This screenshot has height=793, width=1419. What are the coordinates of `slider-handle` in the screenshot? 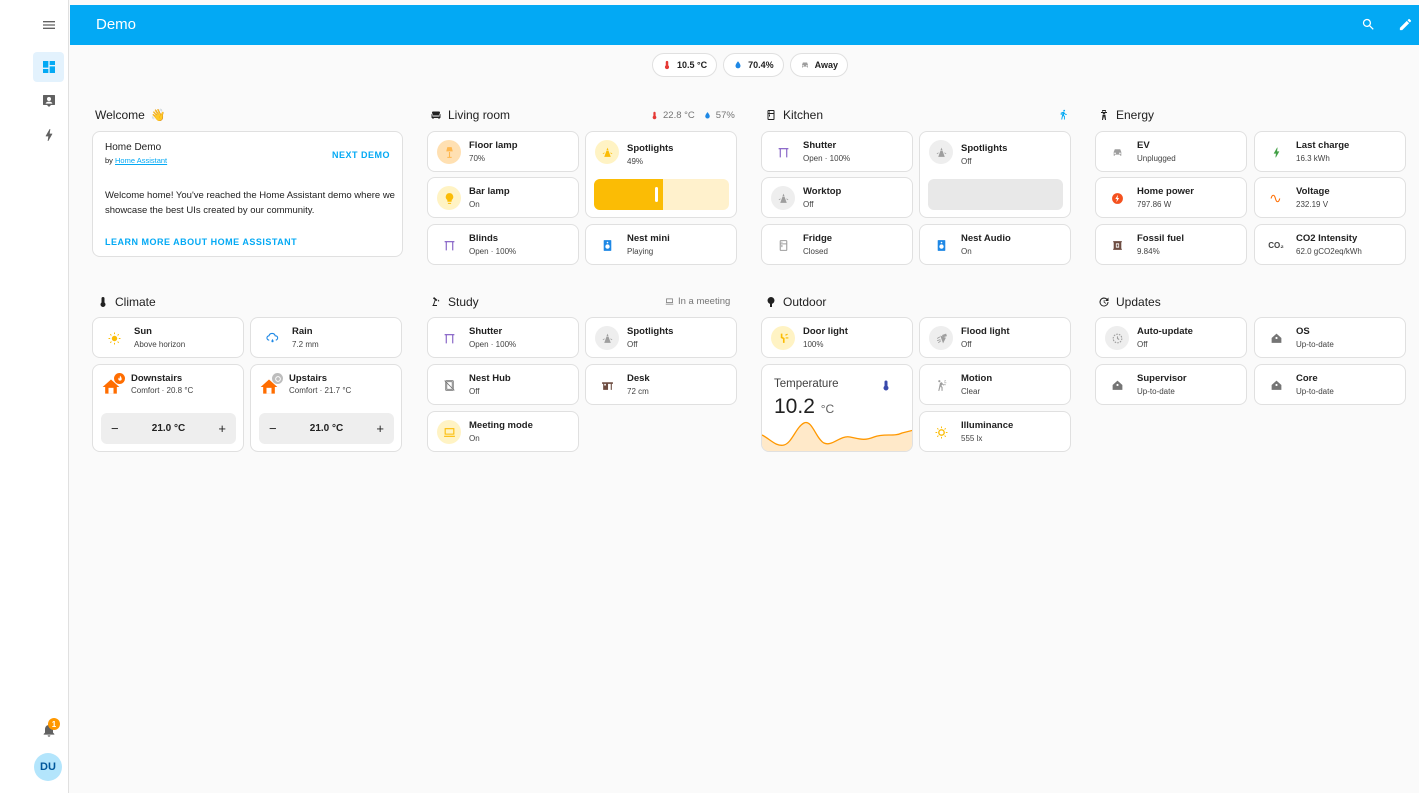 It's located at (656, 194).